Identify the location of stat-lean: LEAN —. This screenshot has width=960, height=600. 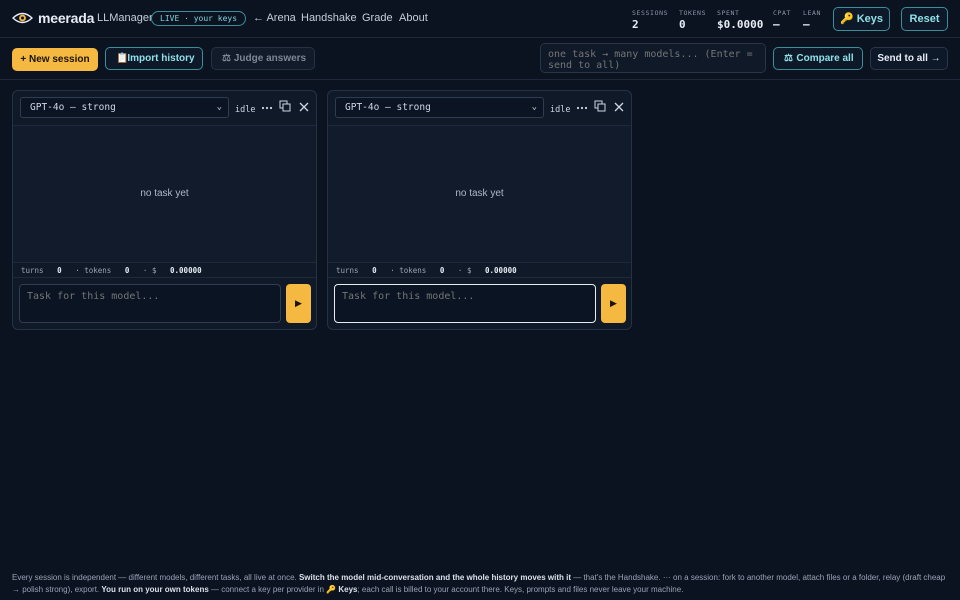
(812, 20).